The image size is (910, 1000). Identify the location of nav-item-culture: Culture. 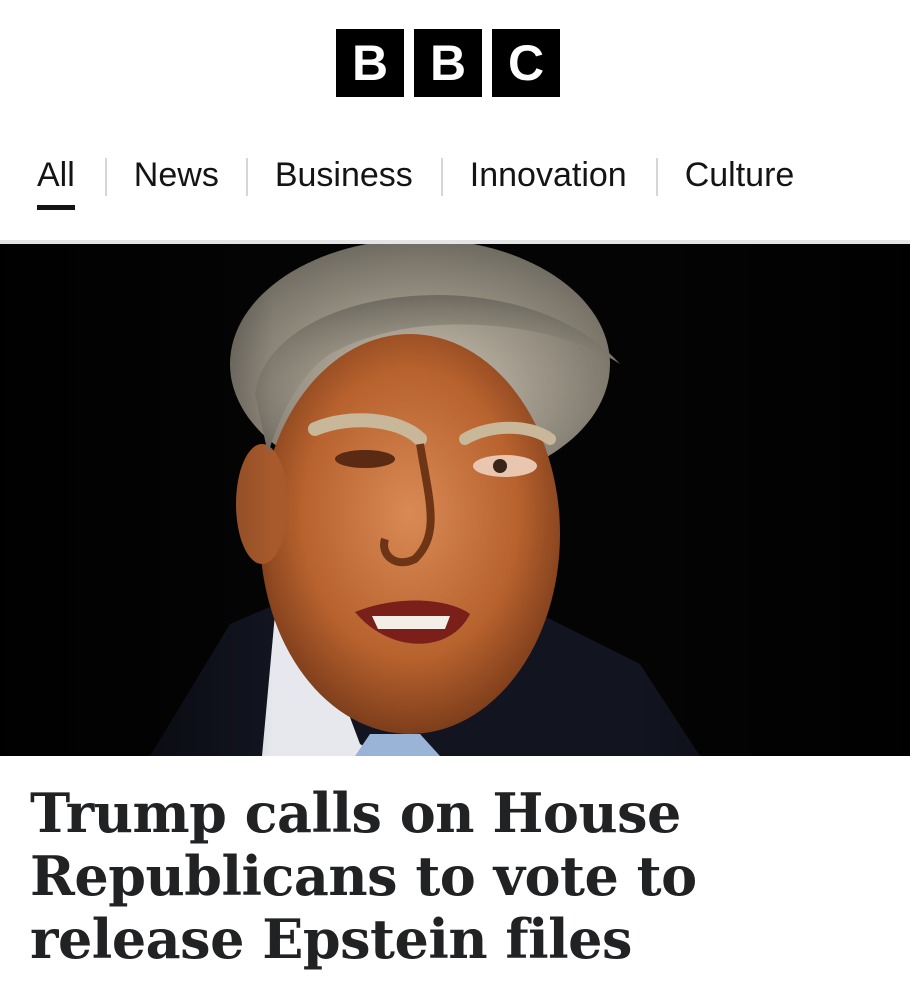
(740, 180).